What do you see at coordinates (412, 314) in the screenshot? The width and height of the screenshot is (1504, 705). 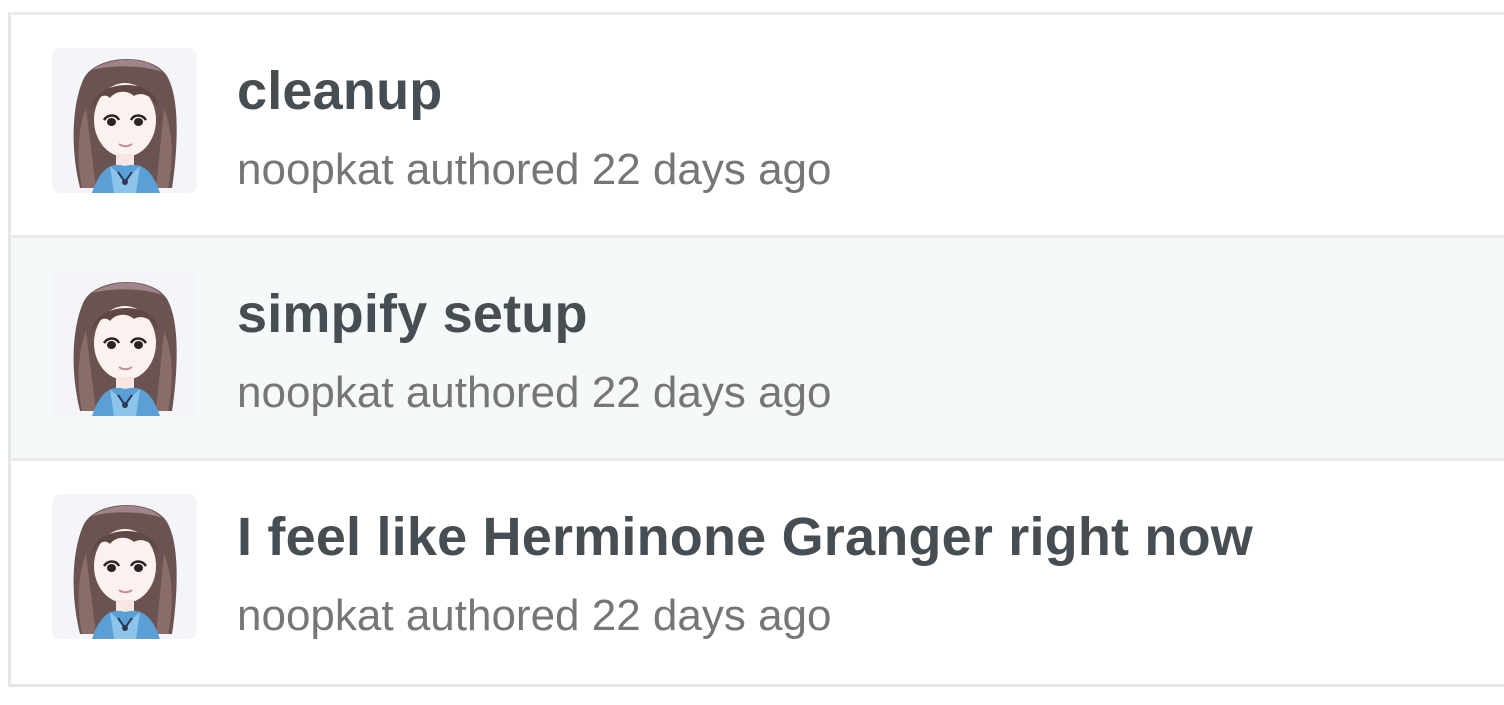 I see `commit-title-link: simpify setup` at bounding box center [412, 314].